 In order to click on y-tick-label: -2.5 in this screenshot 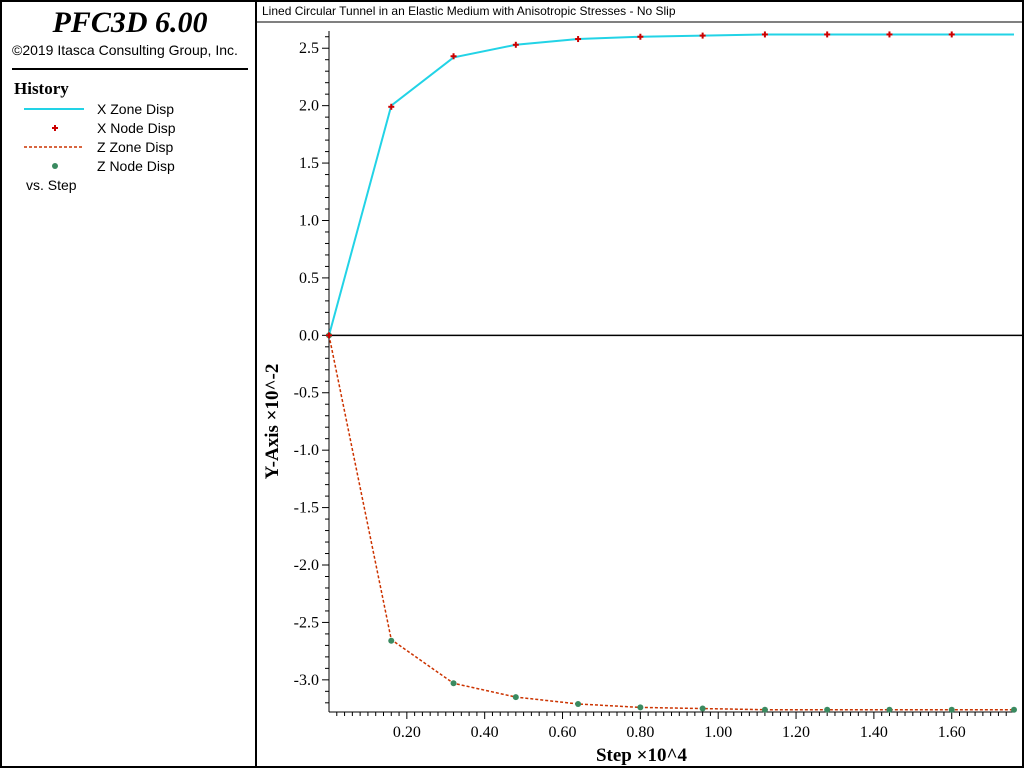, I will do `click(306, 622)`.